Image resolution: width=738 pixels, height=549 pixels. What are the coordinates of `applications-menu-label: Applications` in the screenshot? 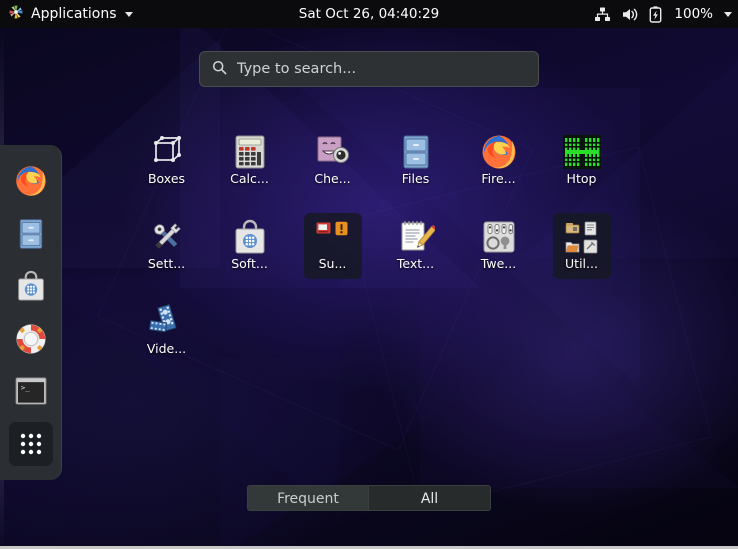 It's located at (74, 14).